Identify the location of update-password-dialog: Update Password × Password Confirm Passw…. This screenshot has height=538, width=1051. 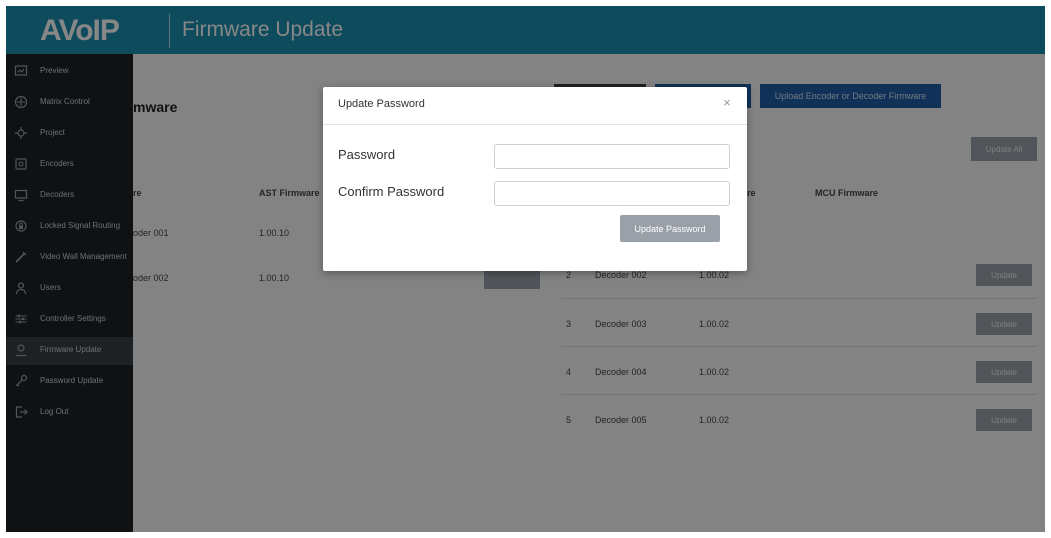
(535, 179).